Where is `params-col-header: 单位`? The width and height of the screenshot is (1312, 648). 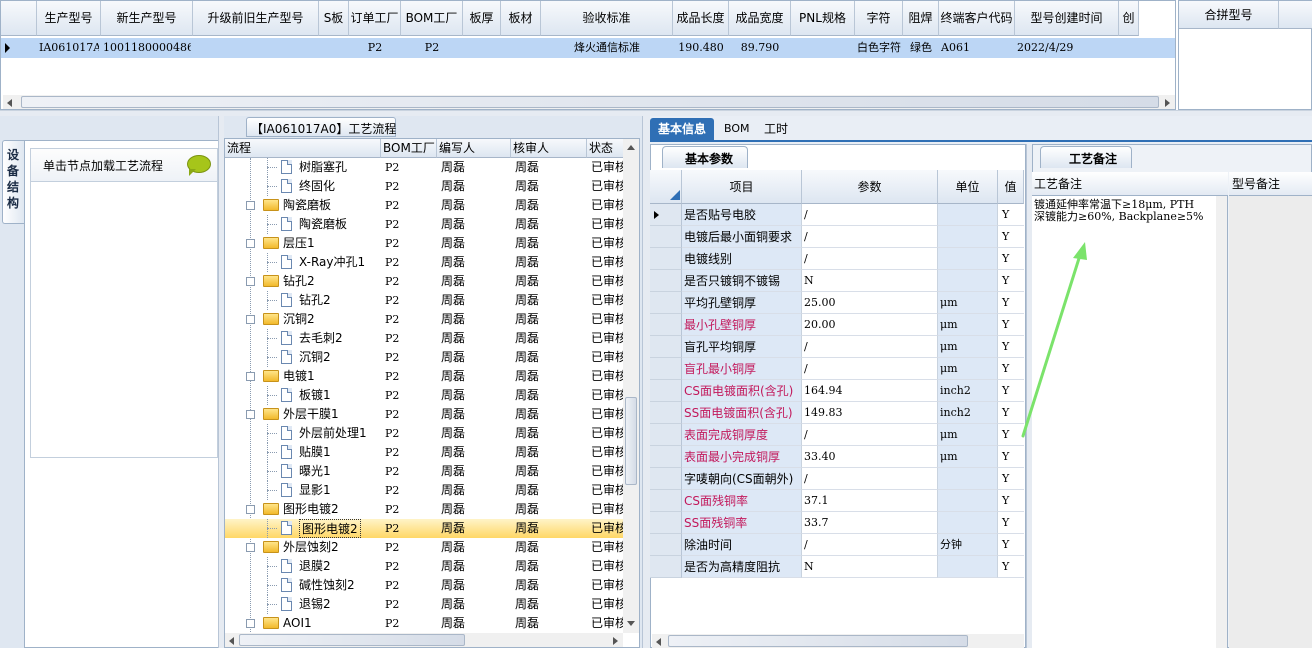
params-col-header: 单位 is located at coordinates (968, 187).